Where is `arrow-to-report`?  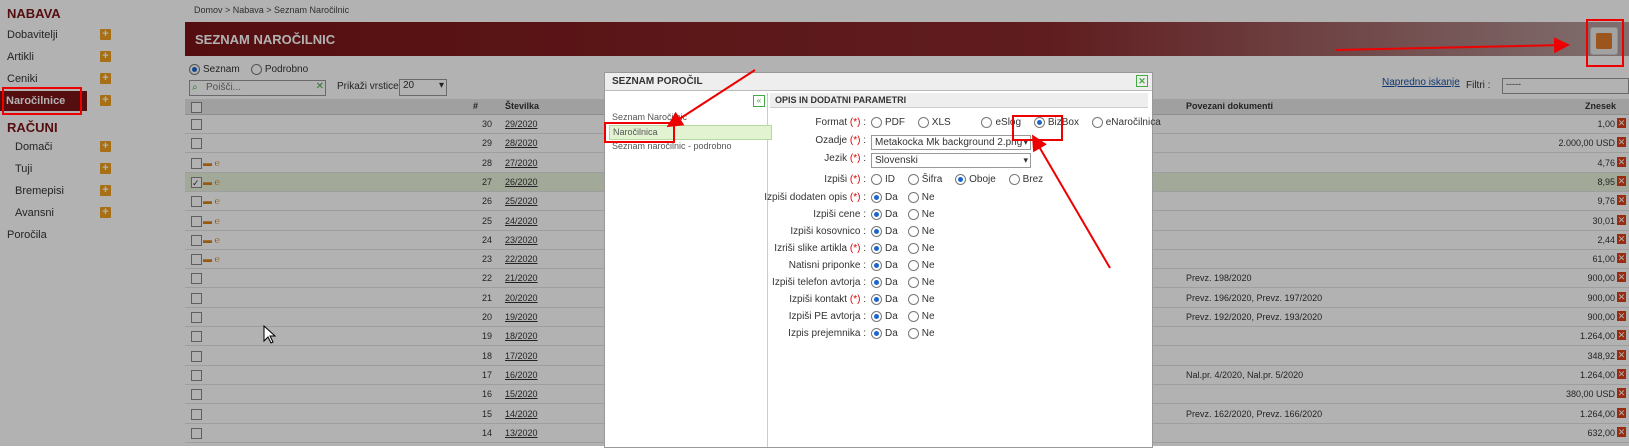
arrow-to-report is located at coordinates (711, 98).